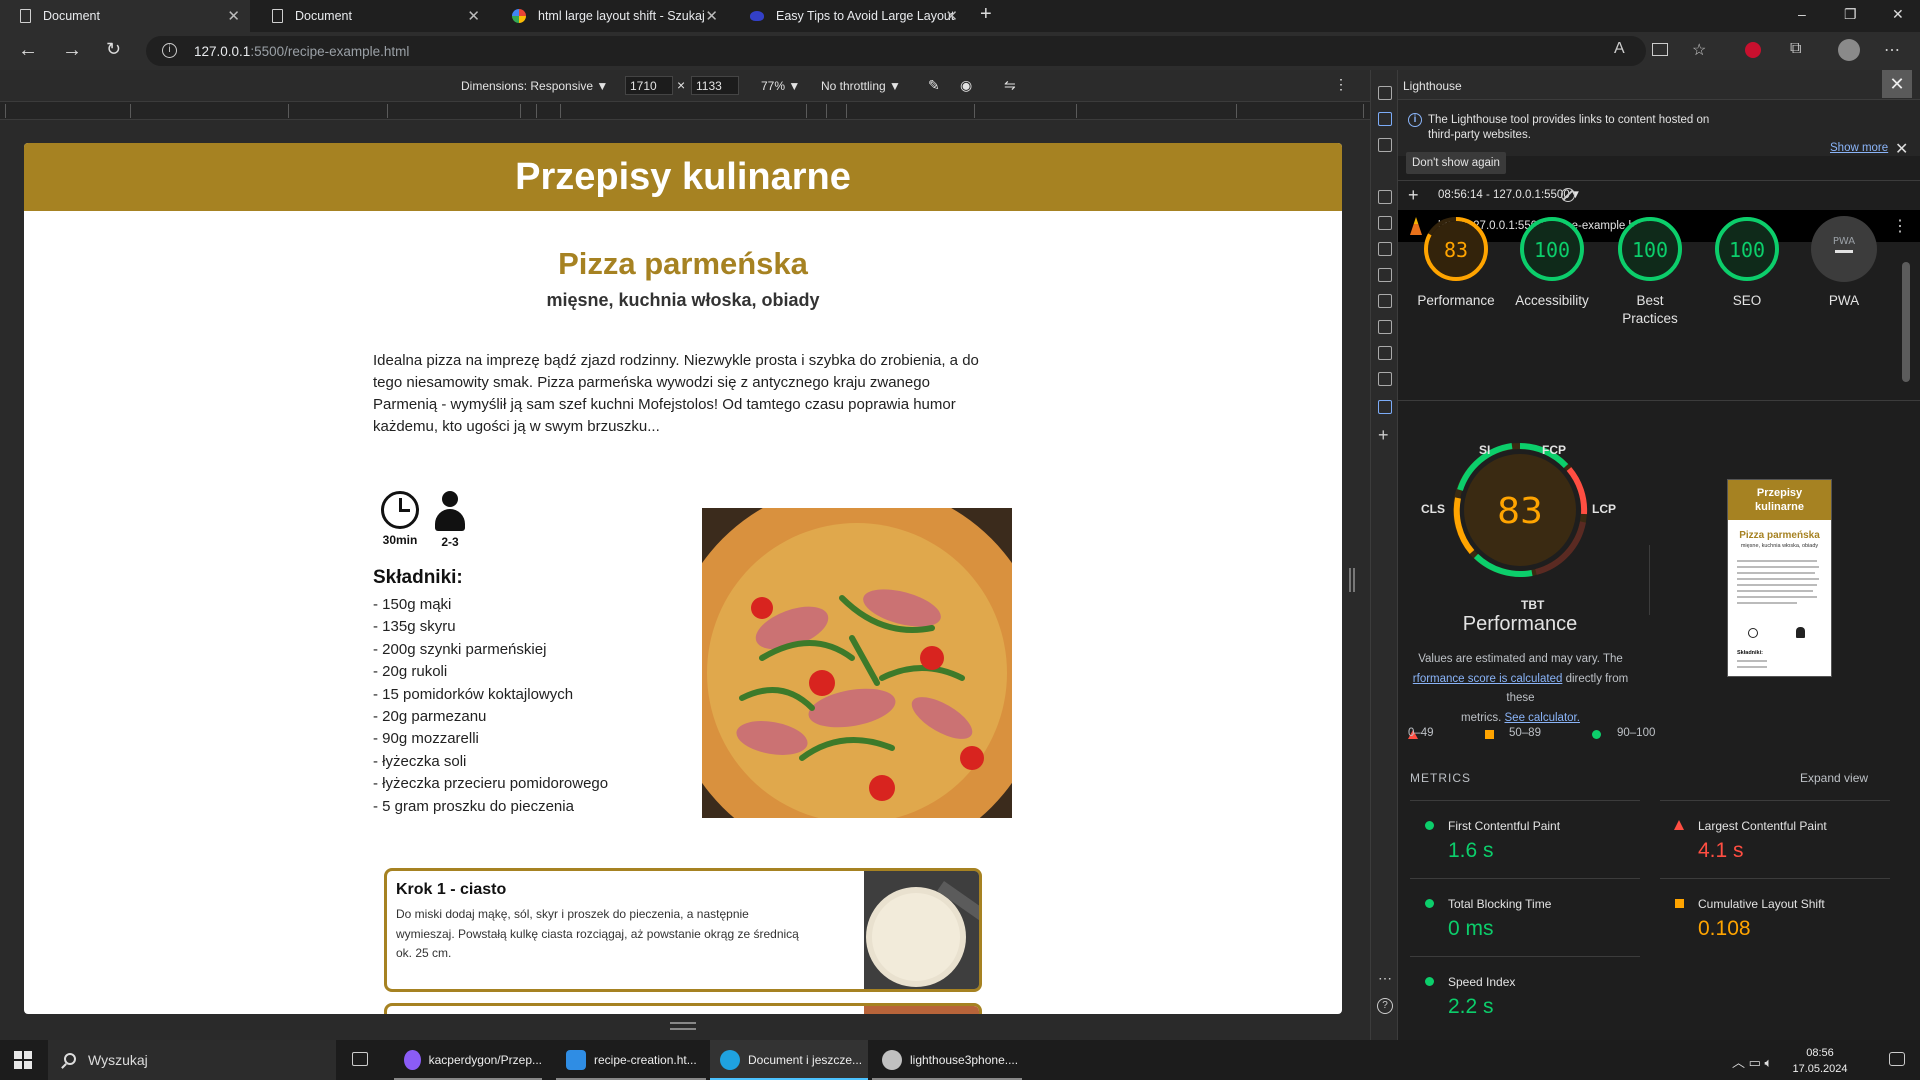 The width and height of the screenshot is (1920, 1080). Describe the element at coordinates (1385, 223) in the screenshot. I see `elements-icon` at that location.